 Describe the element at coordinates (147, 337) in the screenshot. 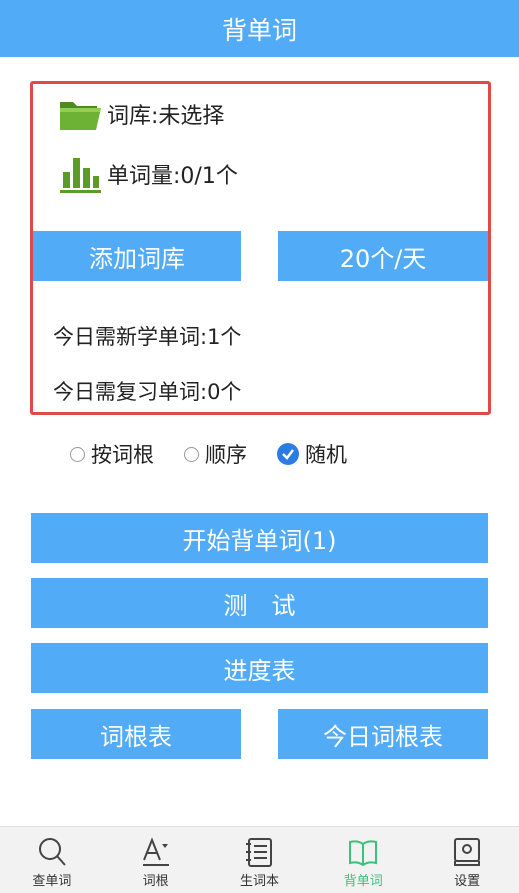

I see `new-today-label: 今日需新学单词:1个` at that location.